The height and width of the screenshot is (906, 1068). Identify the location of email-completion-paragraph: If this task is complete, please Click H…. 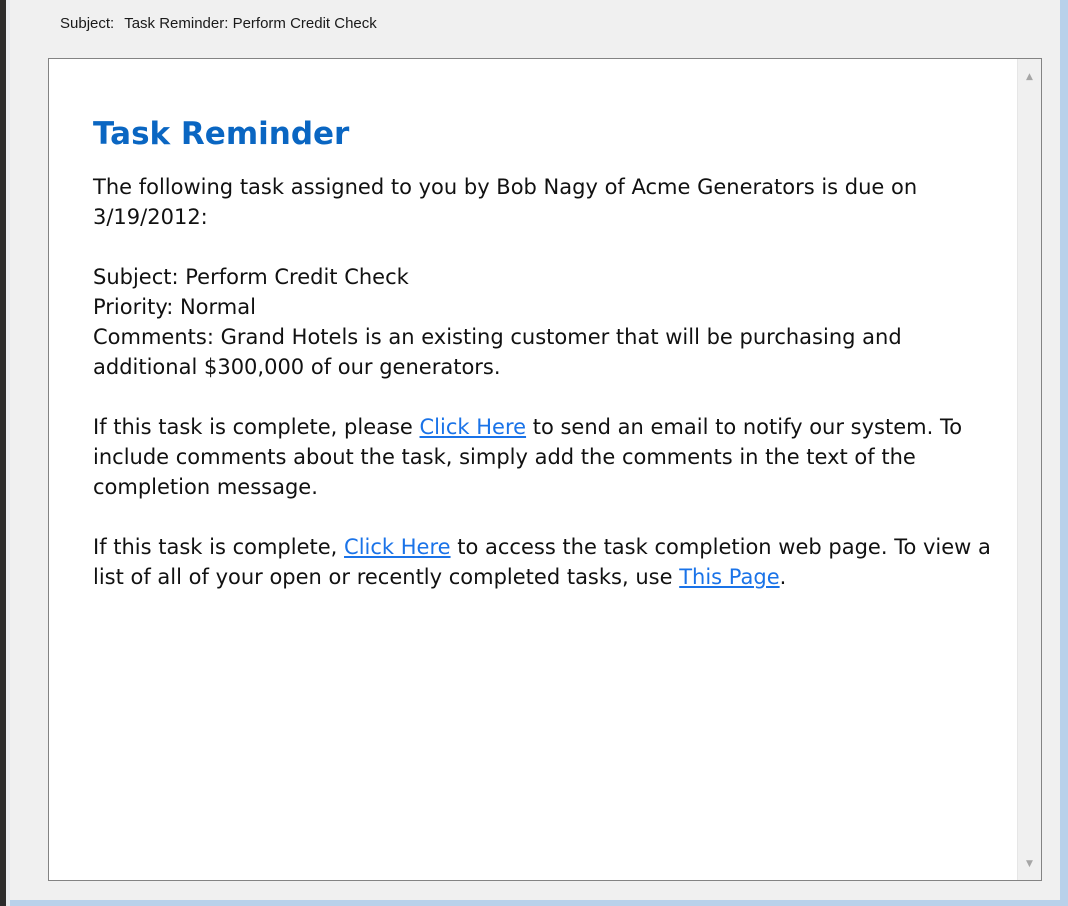
(543, 457).